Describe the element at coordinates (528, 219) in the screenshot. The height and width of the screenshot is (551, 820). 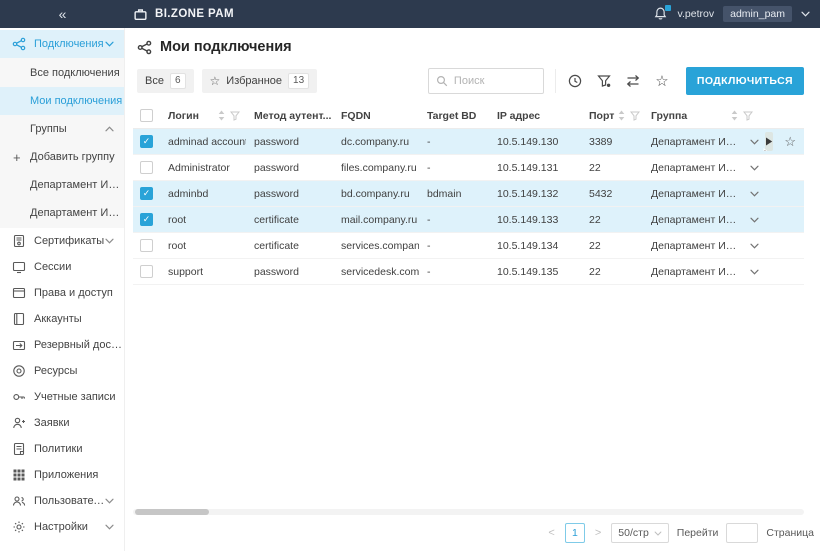
I see `cell-ip: 10.5.149.133` at that location.